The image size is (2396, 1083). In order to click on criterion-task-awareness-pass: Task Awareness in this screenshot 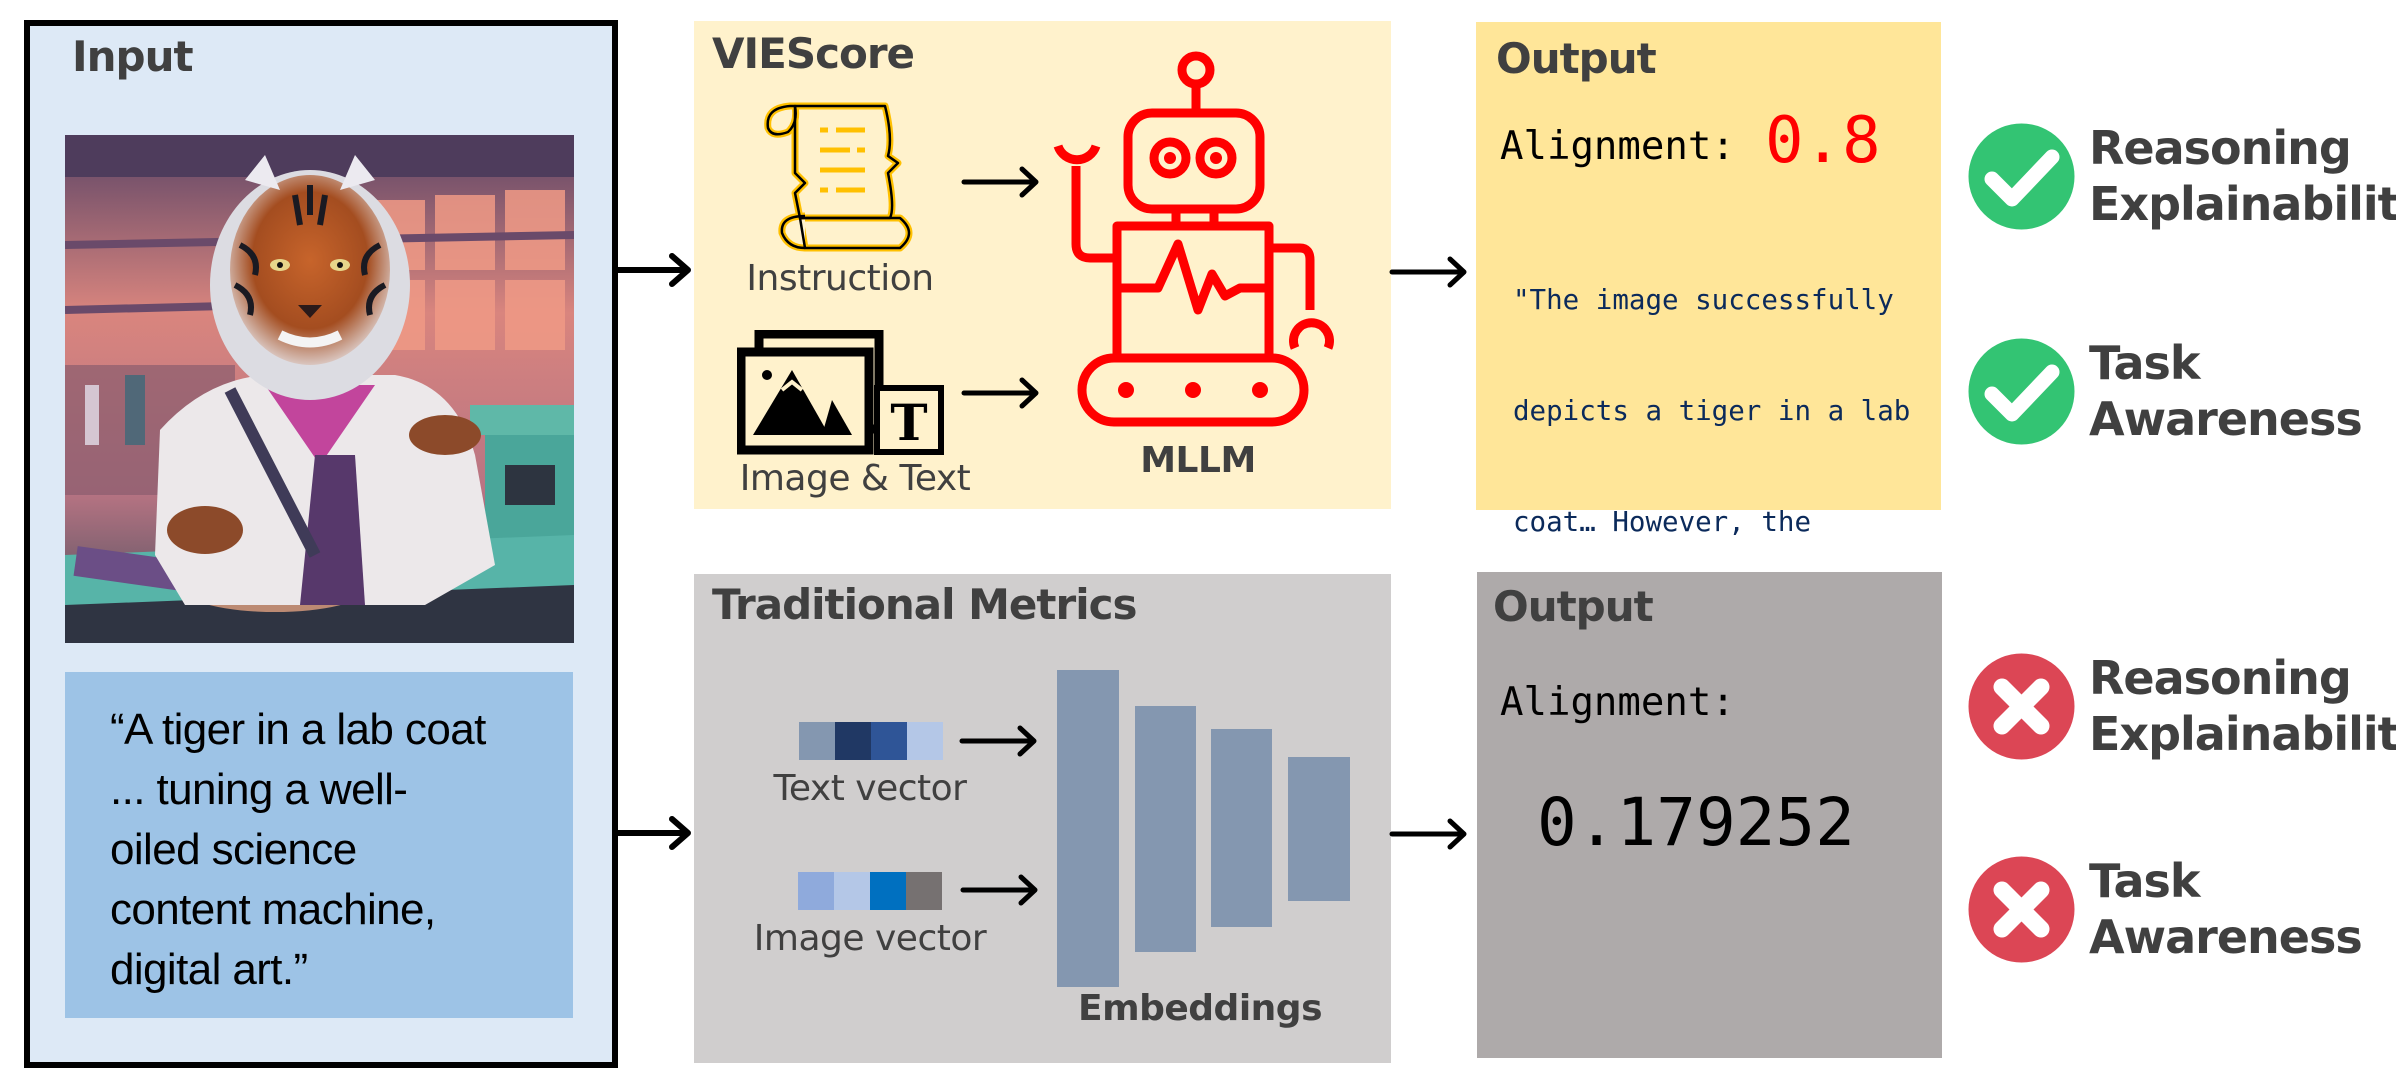, I will do `click(2165, 391)`.